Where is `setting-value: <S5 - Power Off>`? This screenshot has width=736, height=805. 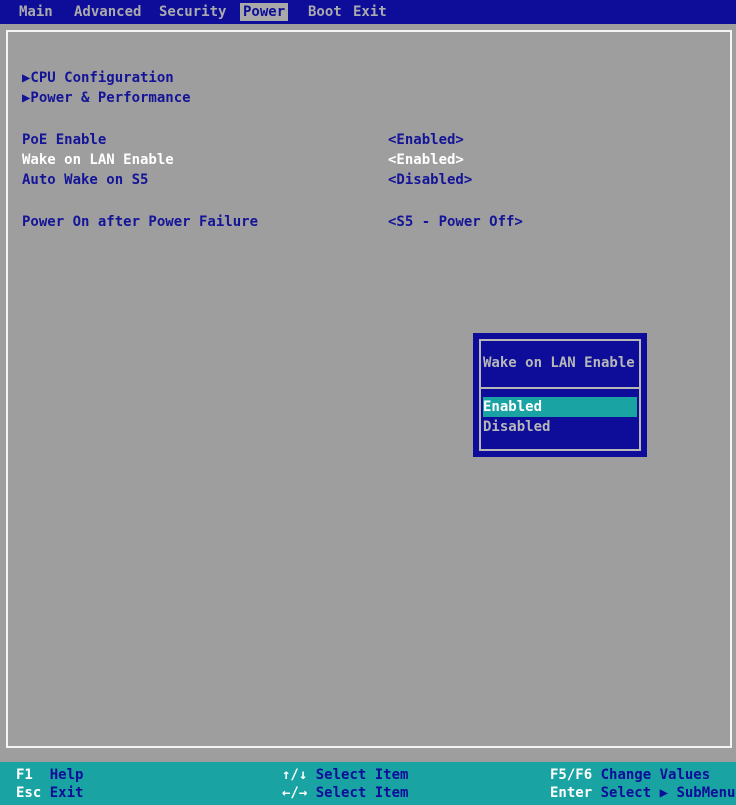 setting-value: <S5 - Power Off> is located at coordinates (455, 222).